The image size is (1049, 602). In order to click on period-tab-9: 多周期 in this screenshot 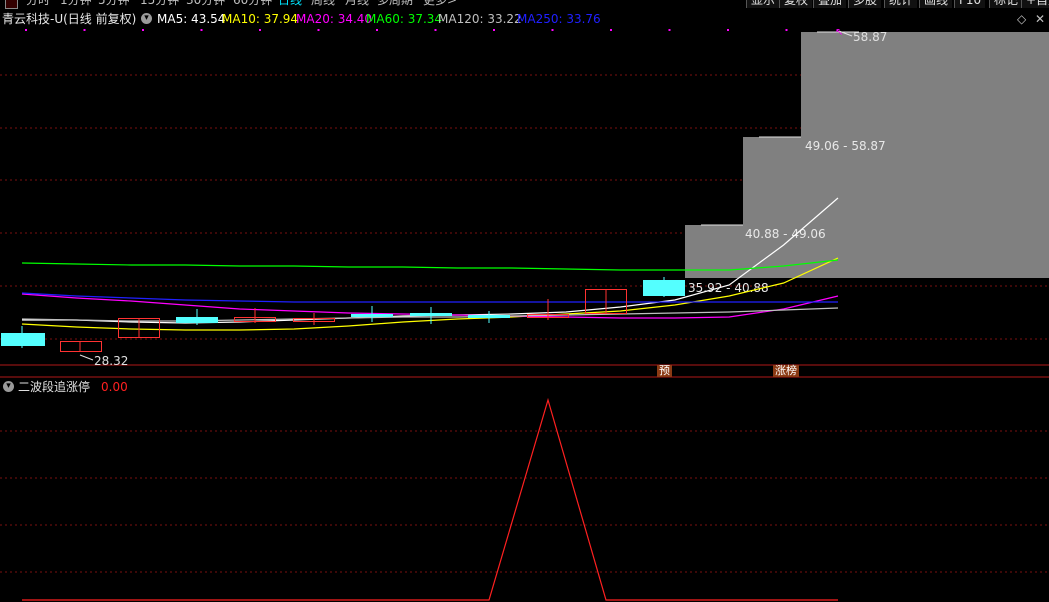, I will do `click(395, 3)`.